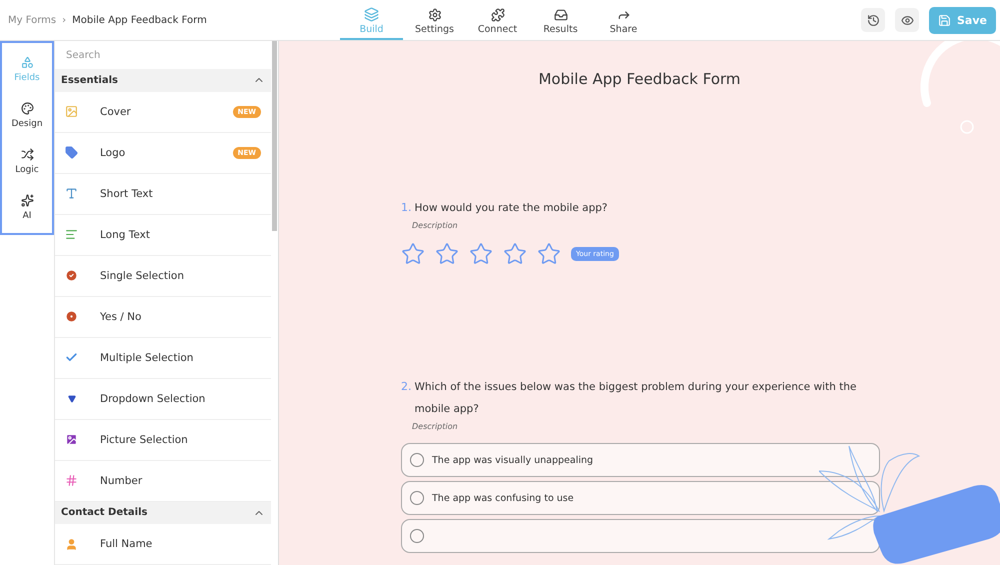 Image resolution: width=1000 pixels, height=565 pixels. Describe the element at coordinates (71, 544) in the screenshot. I see `person-icon` at that location.